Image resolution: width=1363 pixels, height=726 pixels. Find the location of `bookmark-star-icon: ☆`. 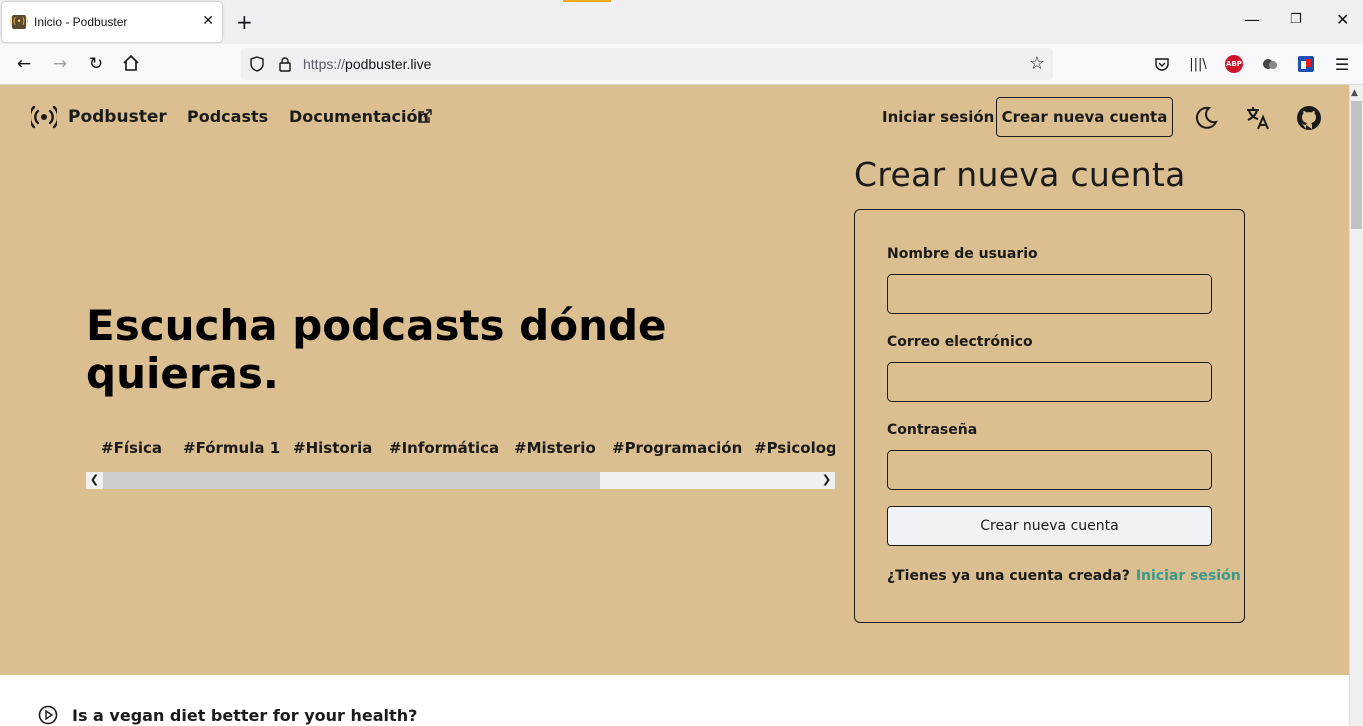

bookmark-star-icon: ☆ is located at coordinates (1037, 63).